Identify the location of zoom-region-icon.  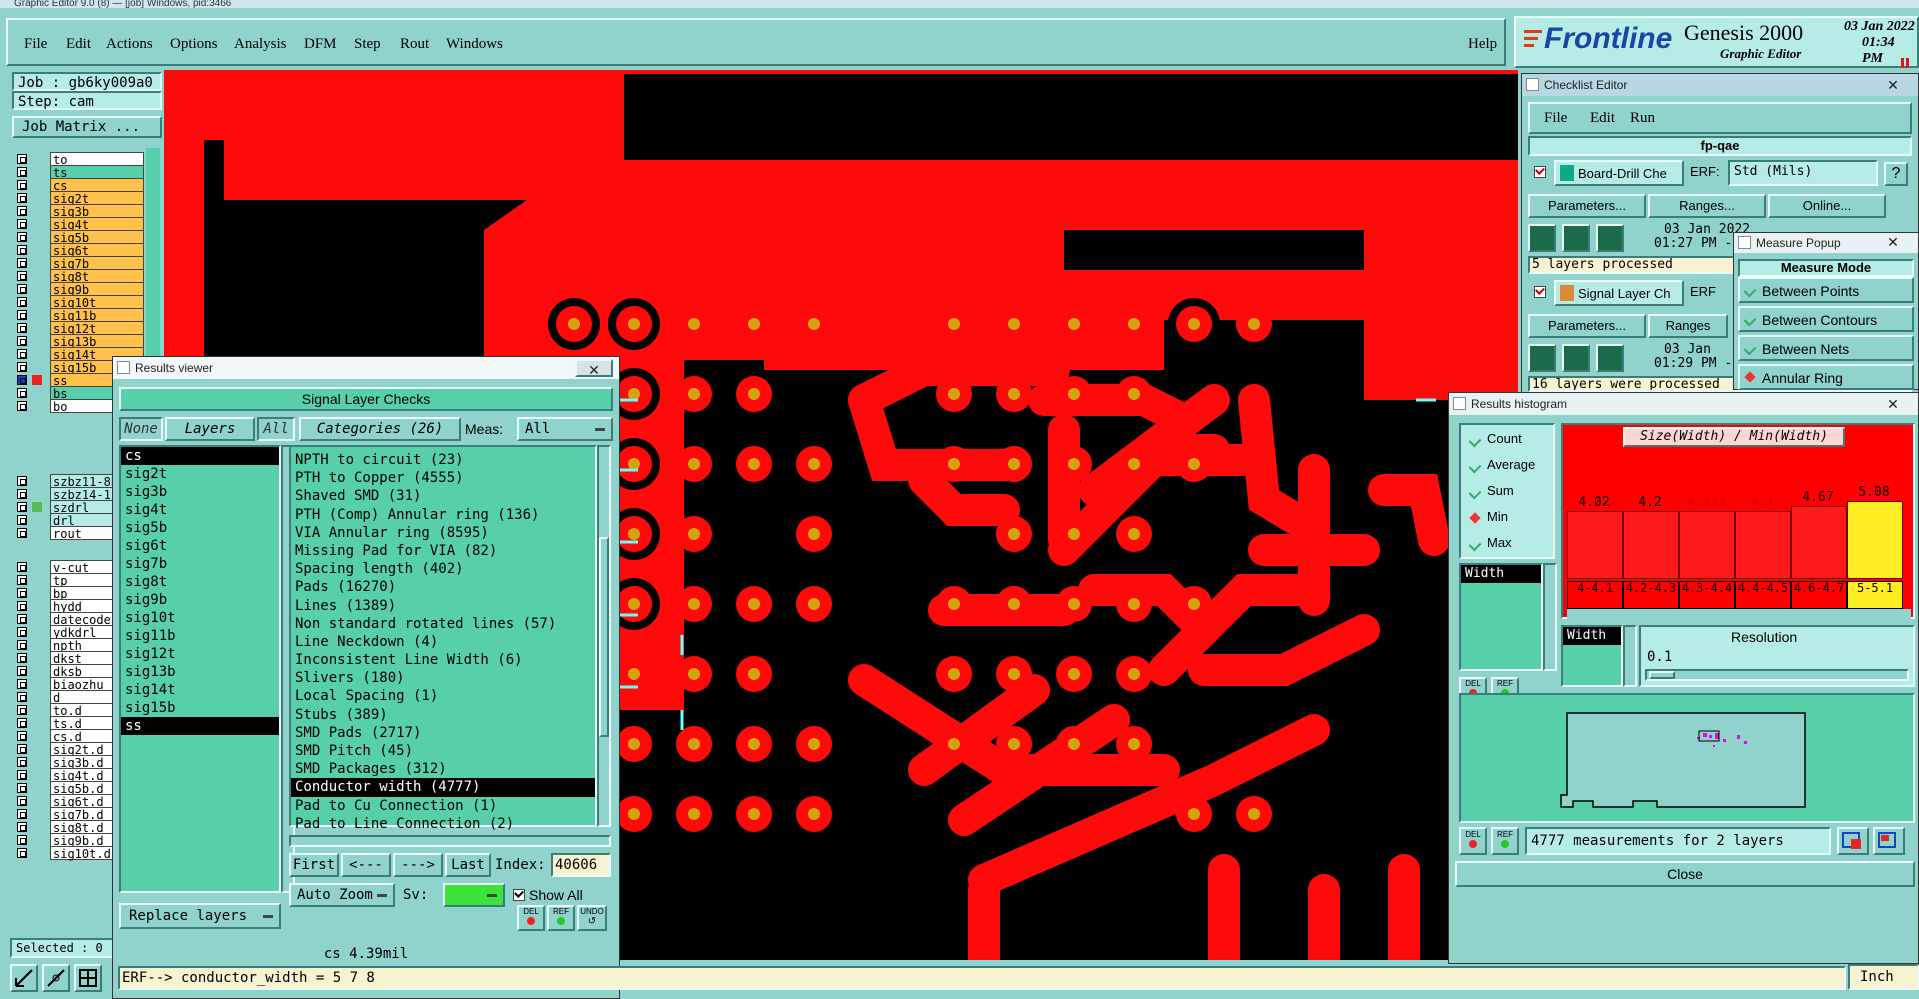
(1889, 841).